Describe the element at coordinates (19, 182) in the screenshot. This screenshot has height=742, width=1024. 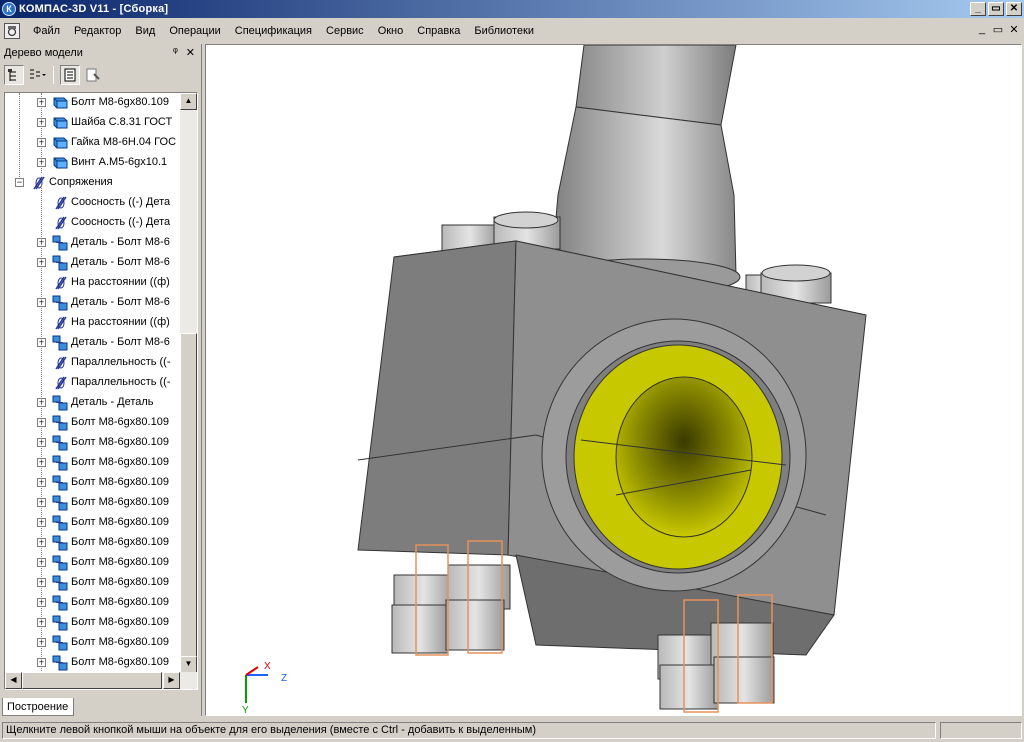
I see `collapse-icon: −` at that location.